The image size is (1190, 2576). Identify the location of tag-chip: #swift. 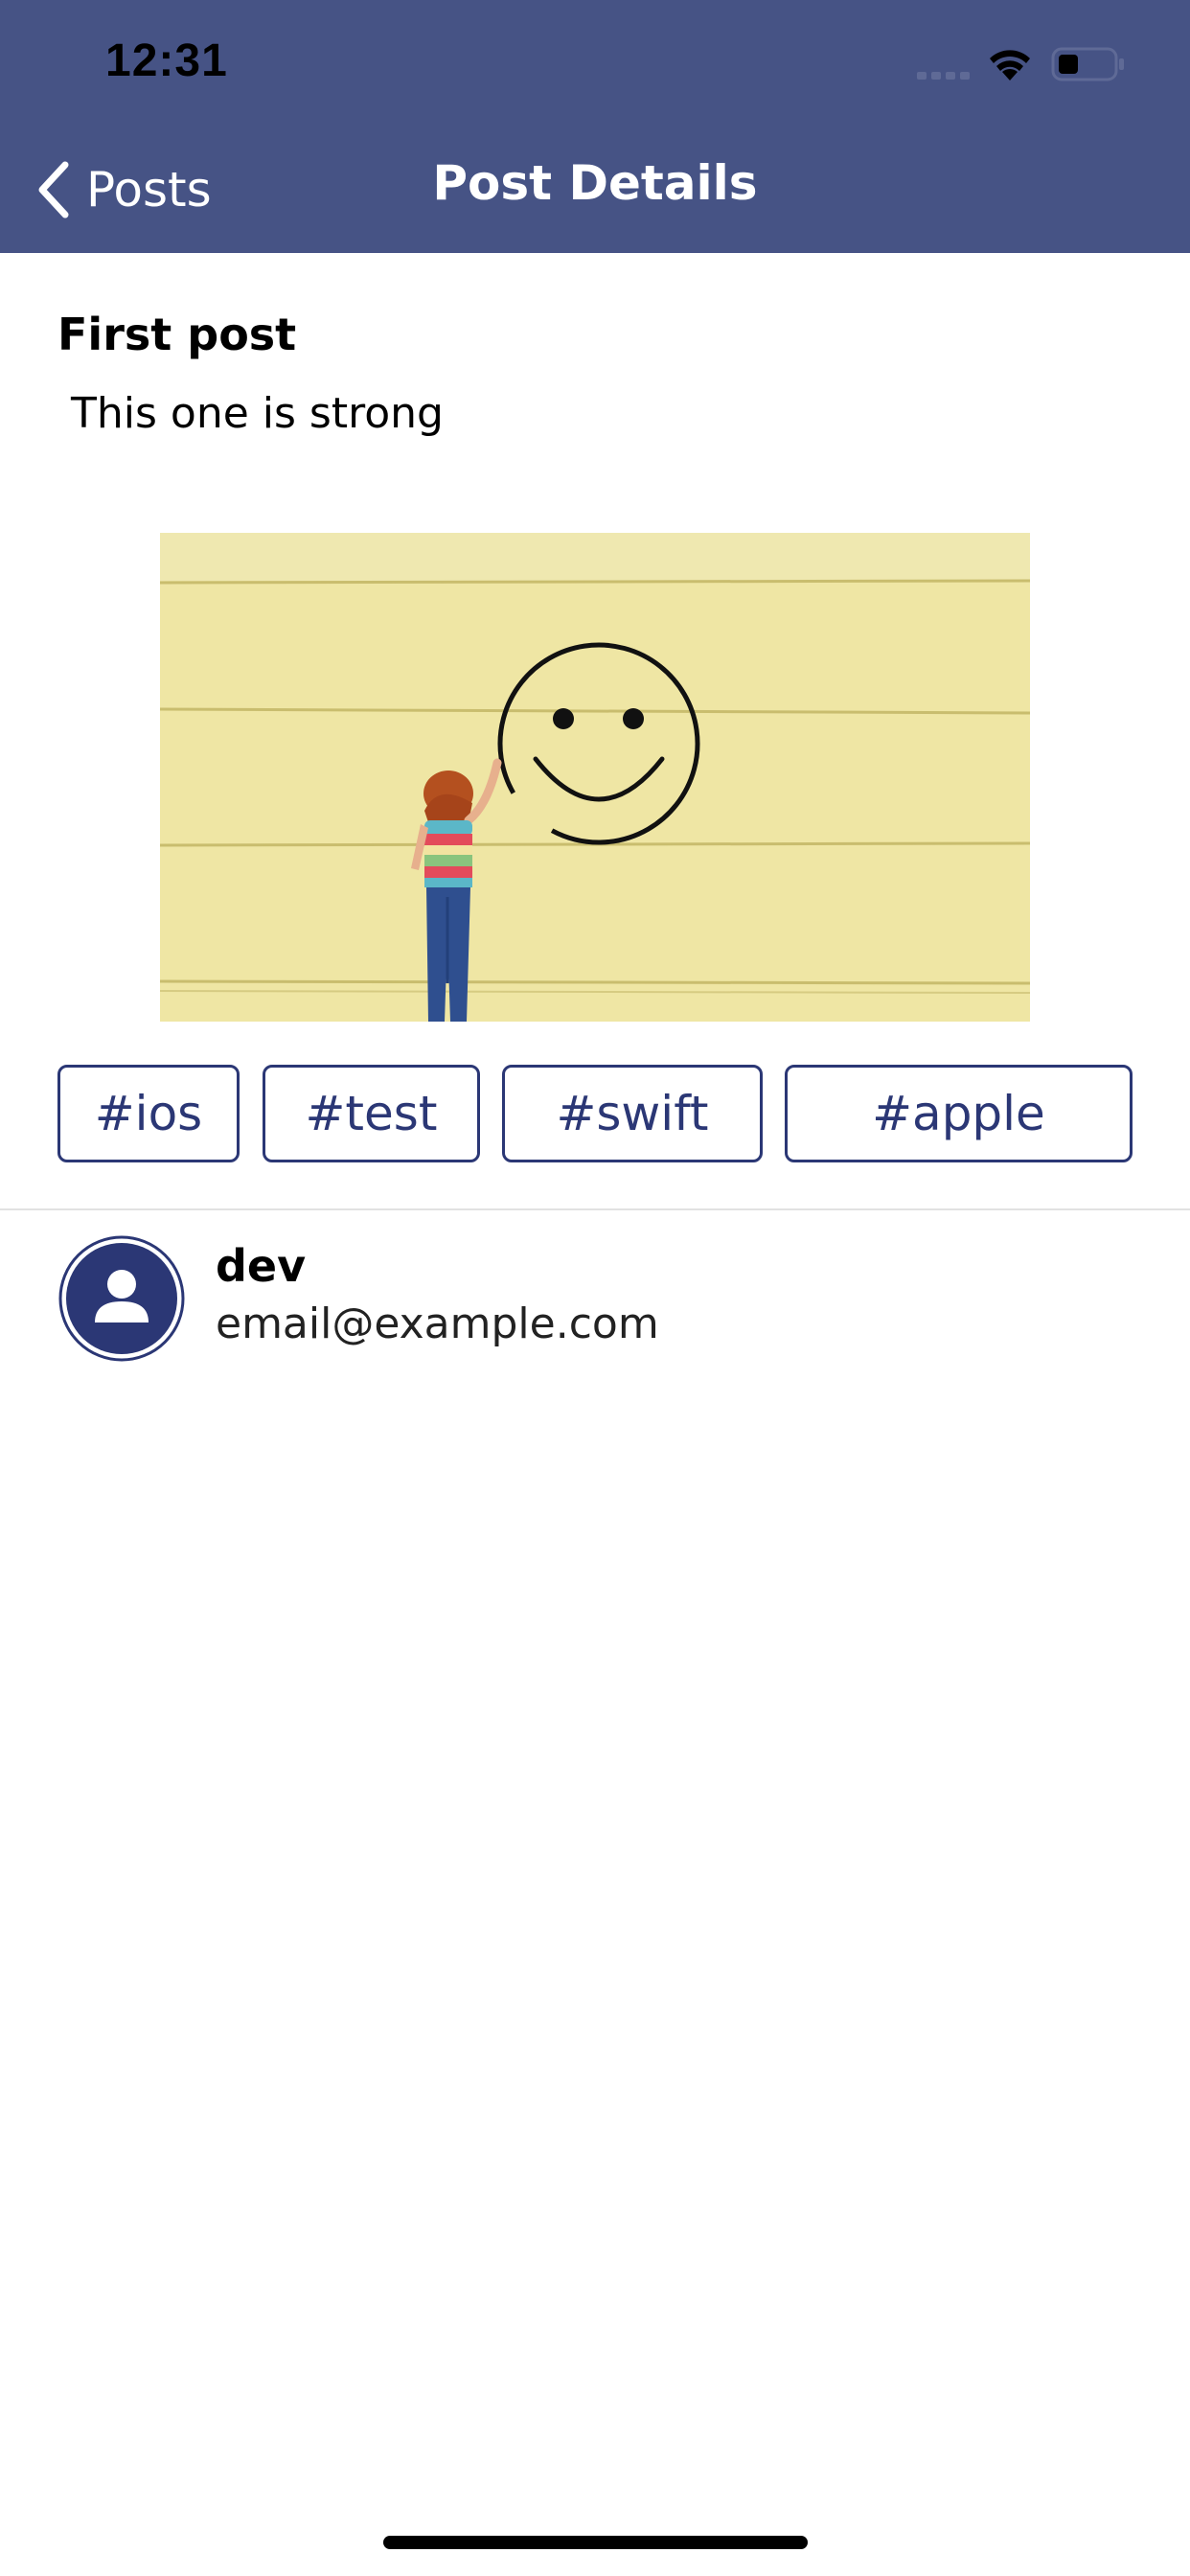
(633, 1113).